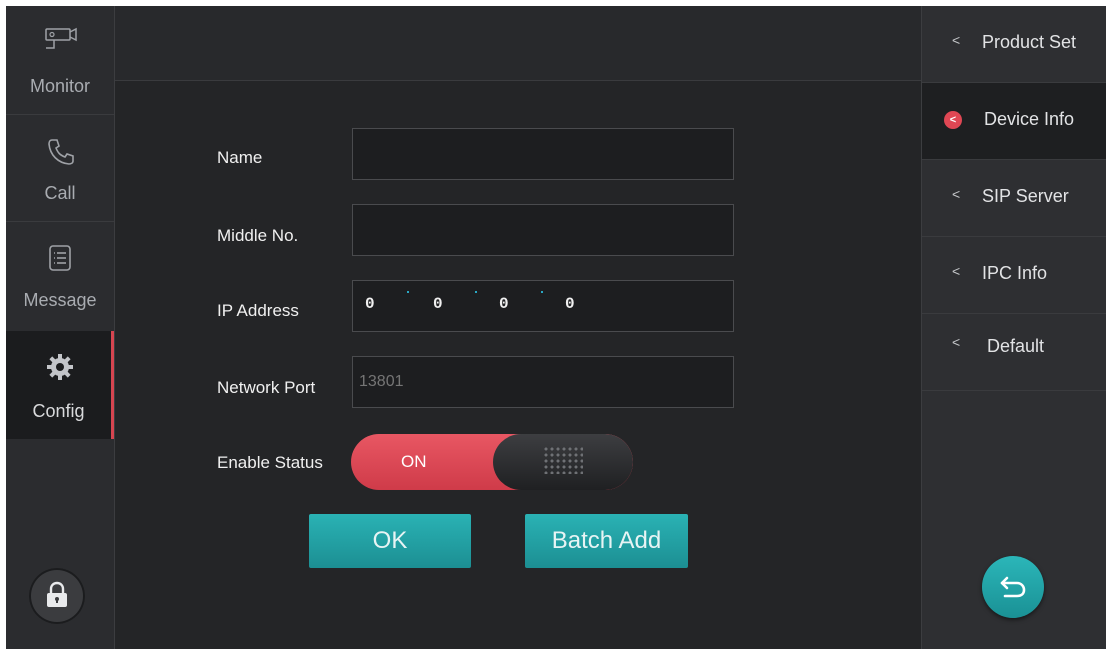 This screenshot has width=1112, height=649. I want to click on menu-item-product-set: < Product Set, so click(1014, 44).